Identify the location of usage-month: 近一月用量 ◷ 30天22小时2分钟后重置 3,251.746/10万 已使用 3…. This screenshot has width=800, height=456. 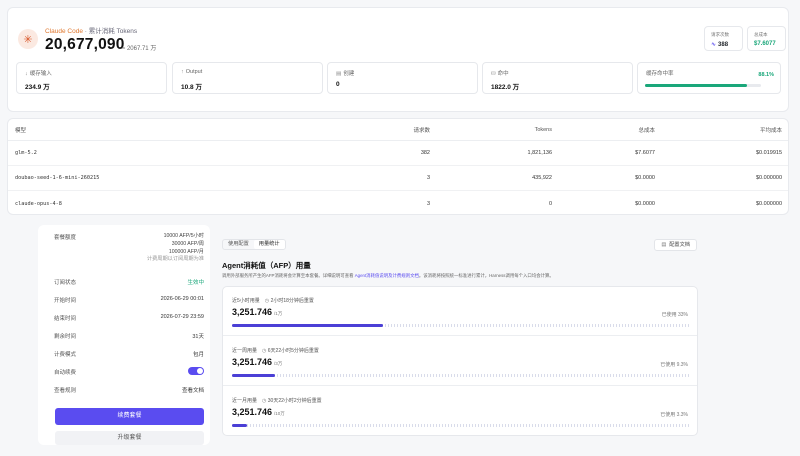
(460, 411).